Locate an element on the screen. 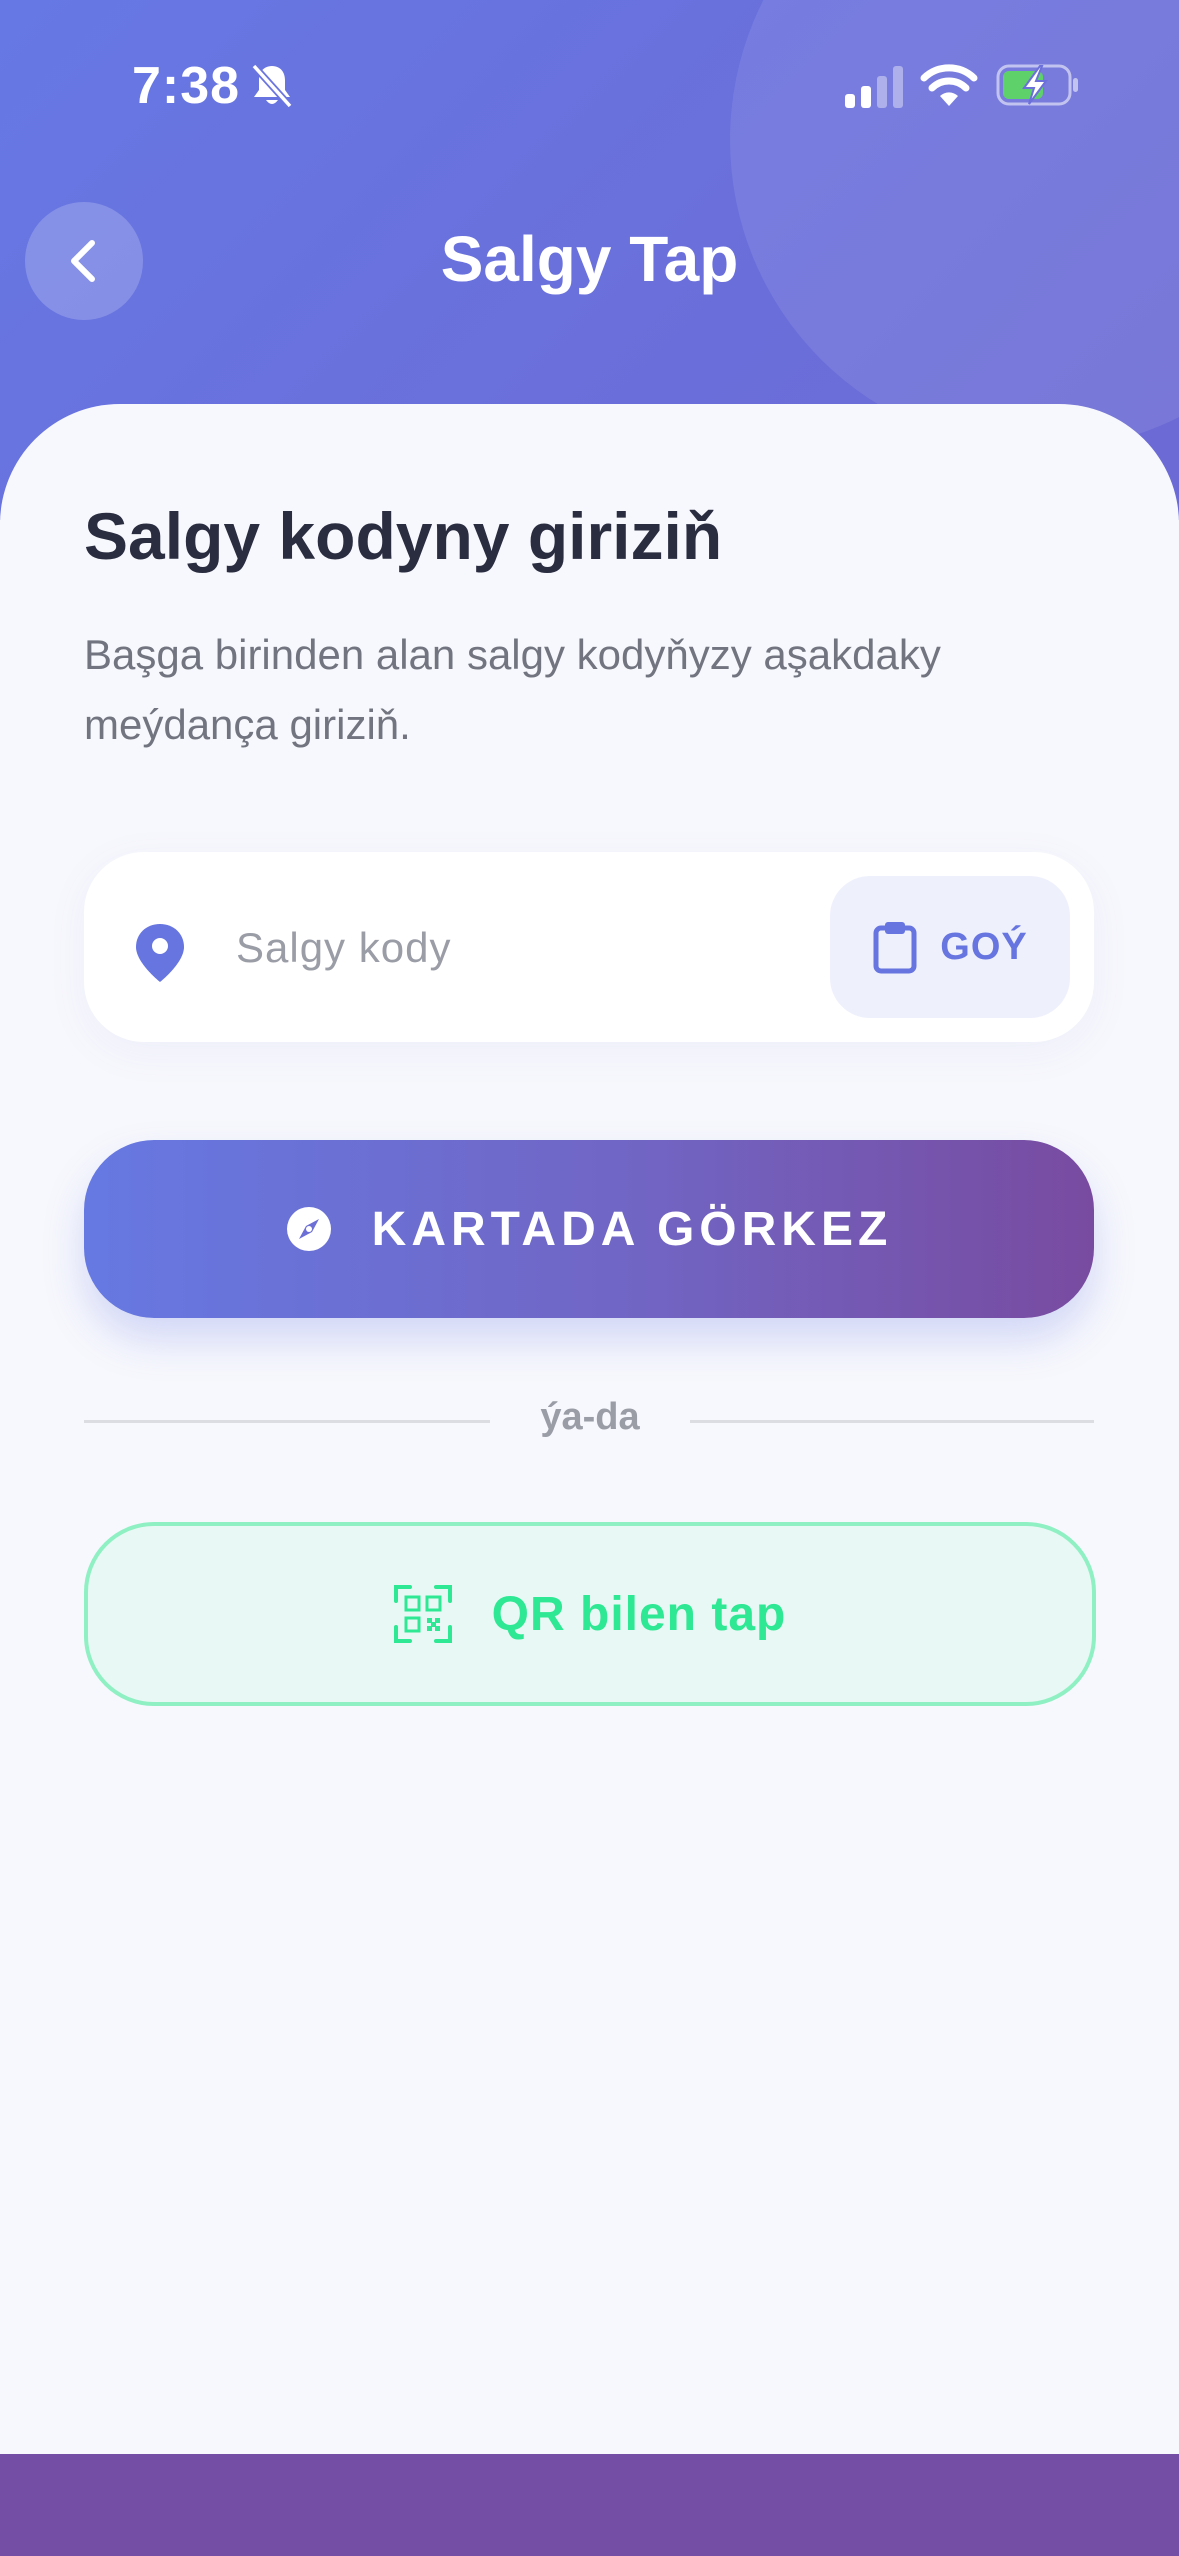  scan-qr-button: QR bilen tap is located at coordinates (590, 1614).